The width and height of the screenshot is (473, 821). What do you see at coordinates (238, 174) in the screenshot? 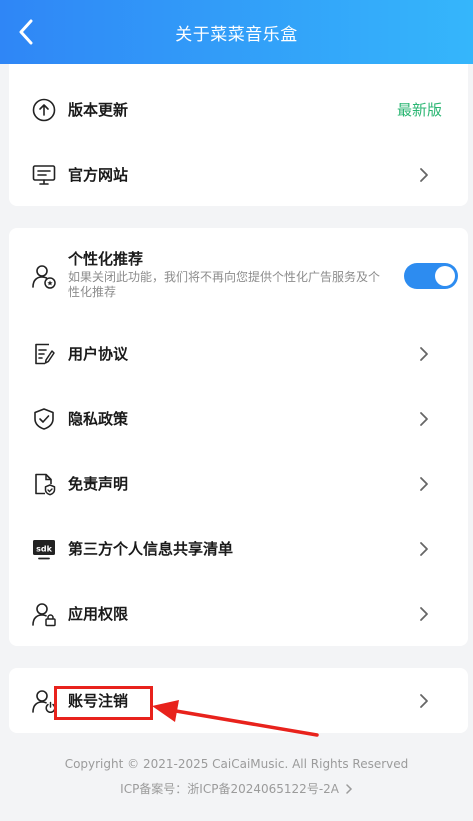
I see `official-website-row: 官方网站` at bounding box center [238, 174].